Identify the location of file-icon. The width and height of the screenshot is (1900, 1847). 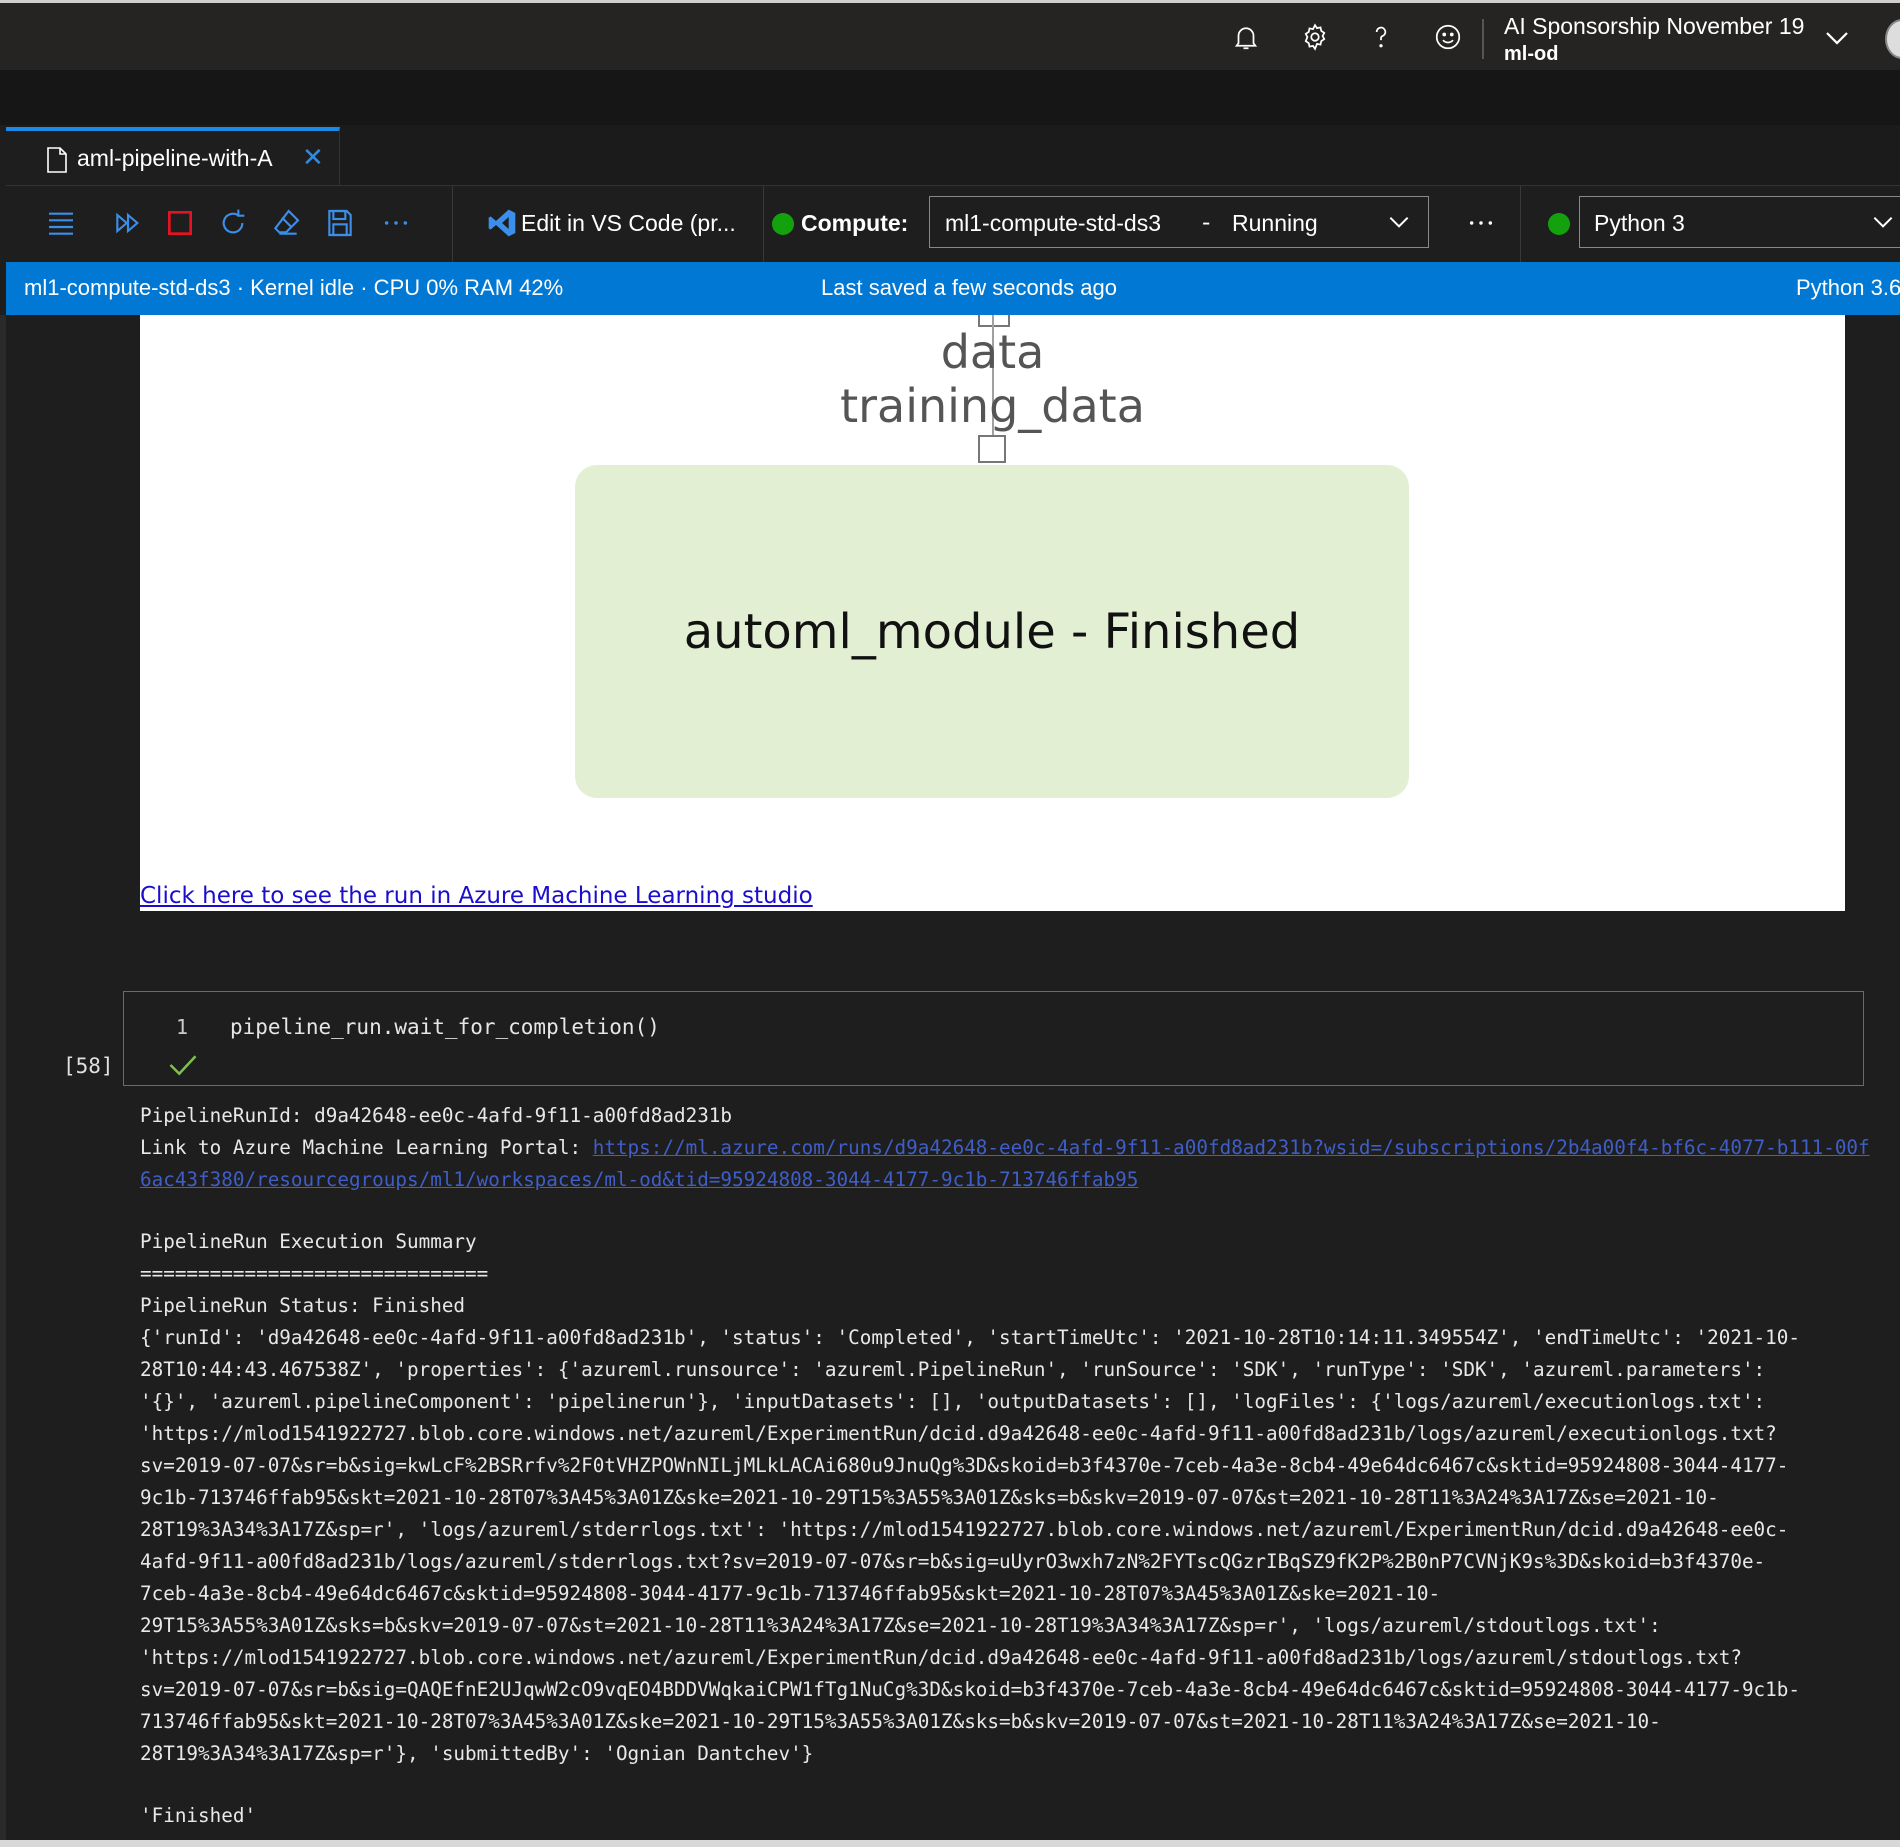
(57, 160).